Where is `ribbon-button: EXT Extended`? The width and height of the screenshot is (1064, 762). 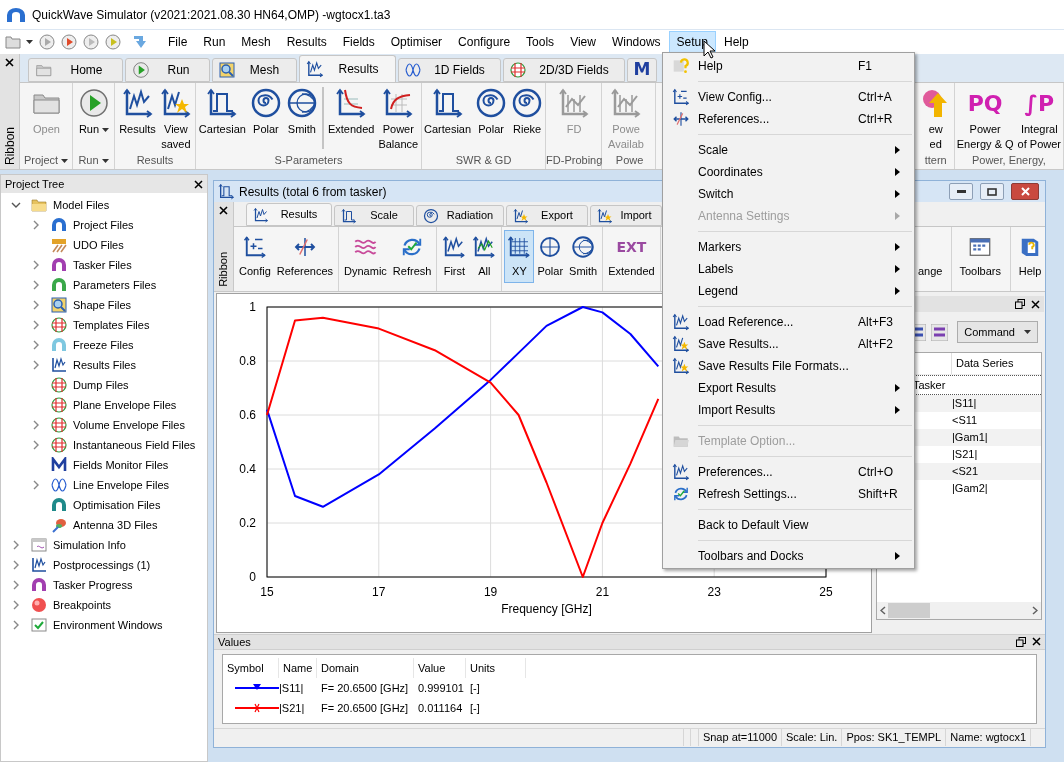 ribbon-button: EXT Extended is located at coordinates (631, 256).